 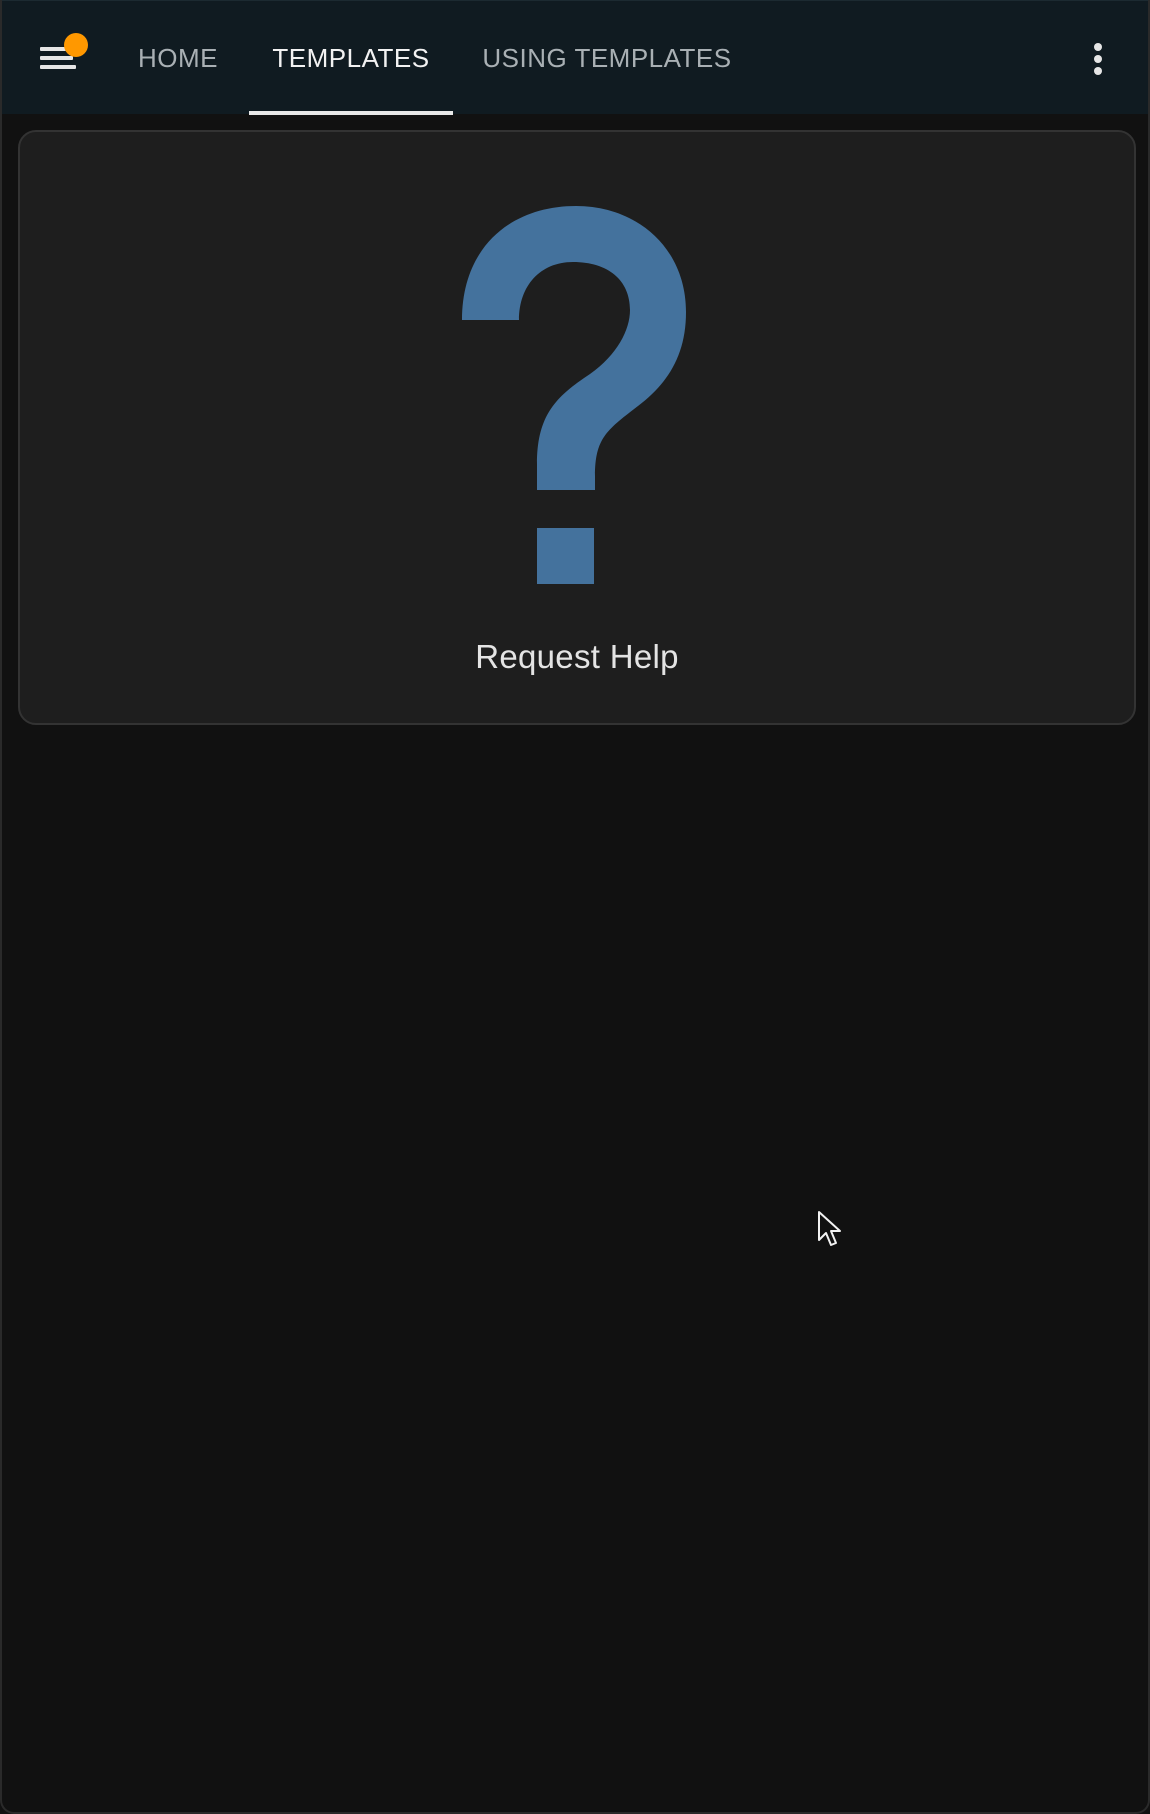 I want to click on active-tab-indicator, so click(x=351, y=113).